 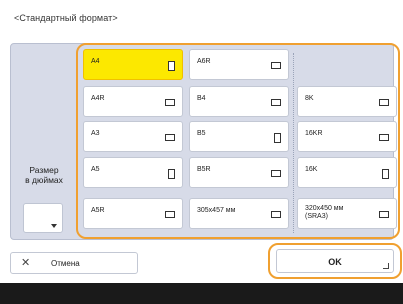 What do you see at coordinates (216, 210) in the screenshot?
I see `size-option-label: 305x457 мм` at bounding box center [216, 210].